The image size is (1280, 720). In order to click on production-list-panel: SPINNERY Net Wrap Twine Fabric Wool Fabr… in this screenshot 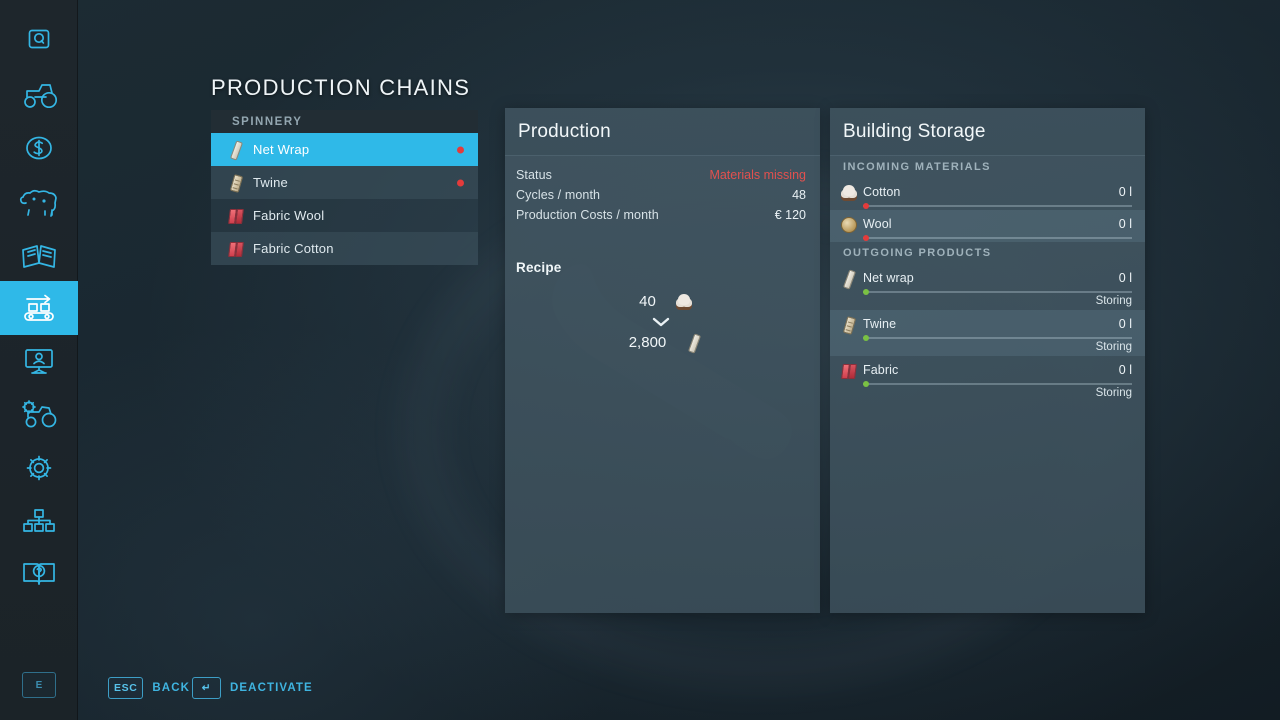, I will do `click(344, 187)`.